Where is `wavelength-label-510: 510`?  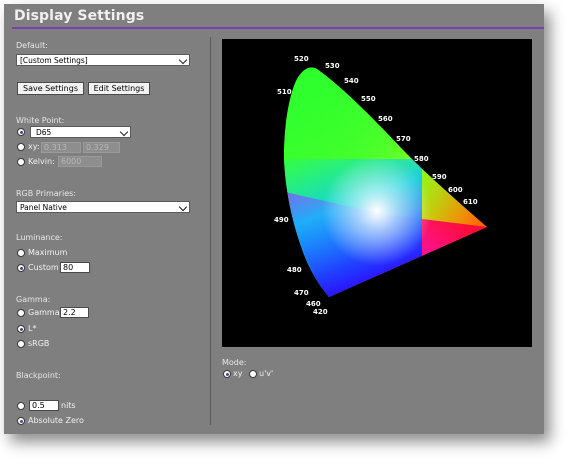 wavelength-label-510: 510 is located at coordinates (284, 92).